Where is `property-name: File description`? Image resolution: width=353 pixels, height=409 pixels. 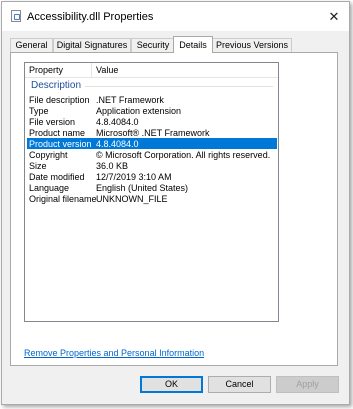
property-name: File description is located at coordinates (59, 100).